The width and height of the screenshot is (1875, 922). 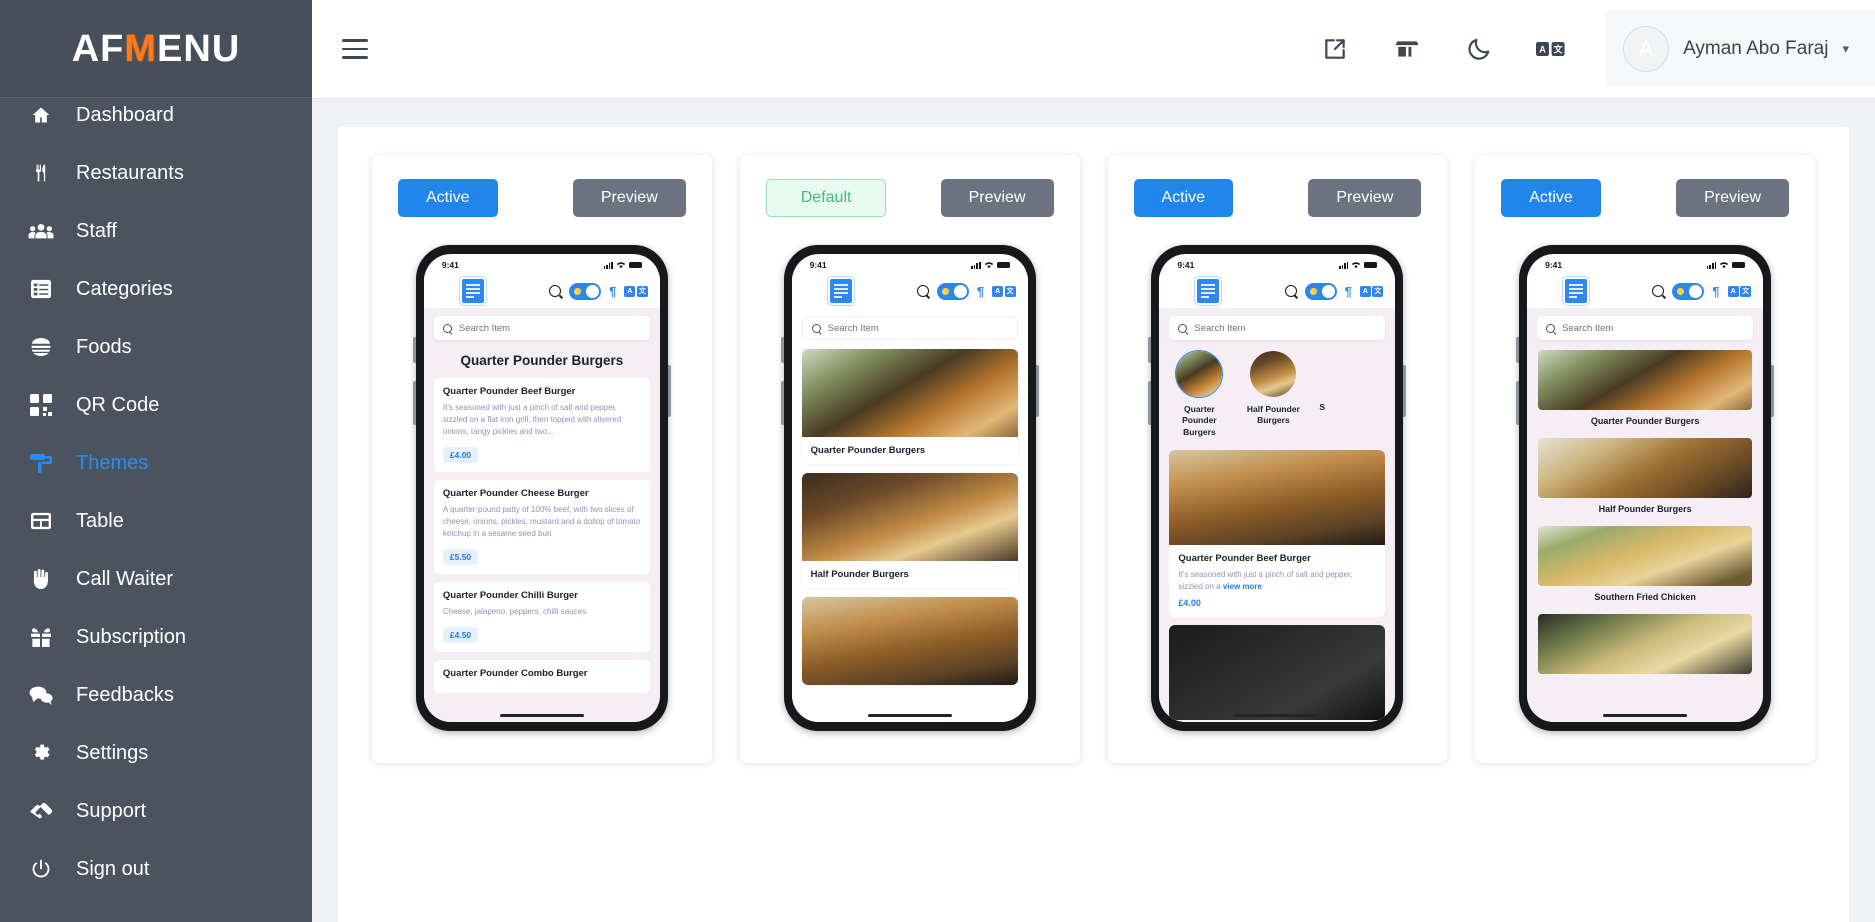 I want to click on brand-text: AF M ENU, so click(x=156, y=49).